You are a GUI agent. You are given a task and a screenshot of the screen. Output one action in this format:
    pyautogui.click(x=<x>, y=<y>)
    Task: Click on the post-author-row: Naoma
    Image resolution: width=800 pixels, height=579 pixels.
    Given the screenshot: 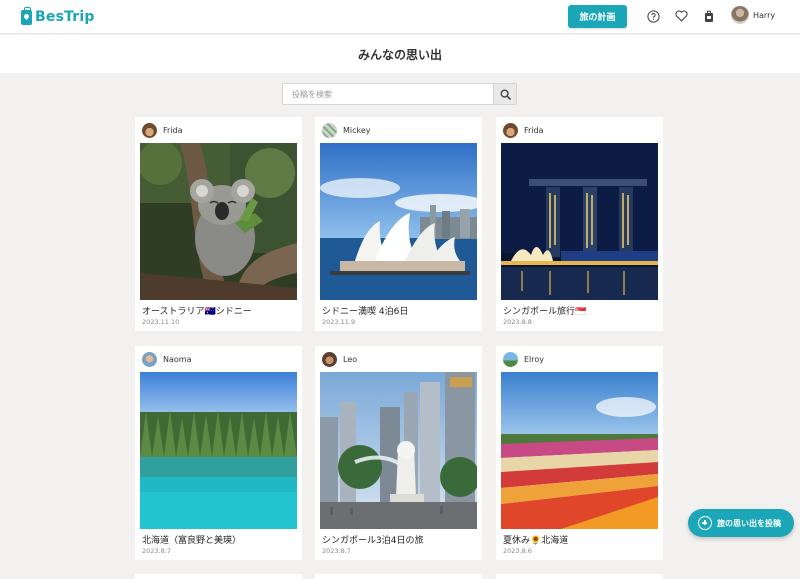 What is the action you would take?
    pyautogui.click(x=166, y=359)
    